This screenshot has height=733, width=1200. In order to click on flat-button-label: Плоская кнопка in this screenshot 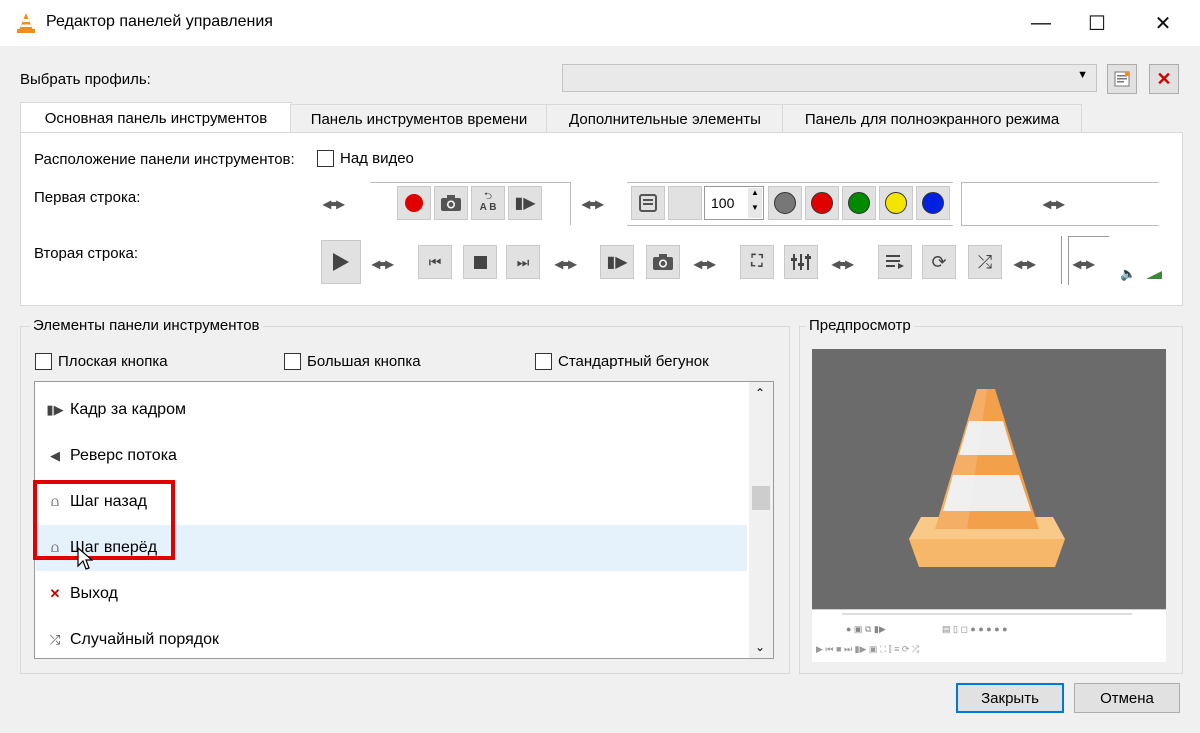, I will do `click(113, 361)`.